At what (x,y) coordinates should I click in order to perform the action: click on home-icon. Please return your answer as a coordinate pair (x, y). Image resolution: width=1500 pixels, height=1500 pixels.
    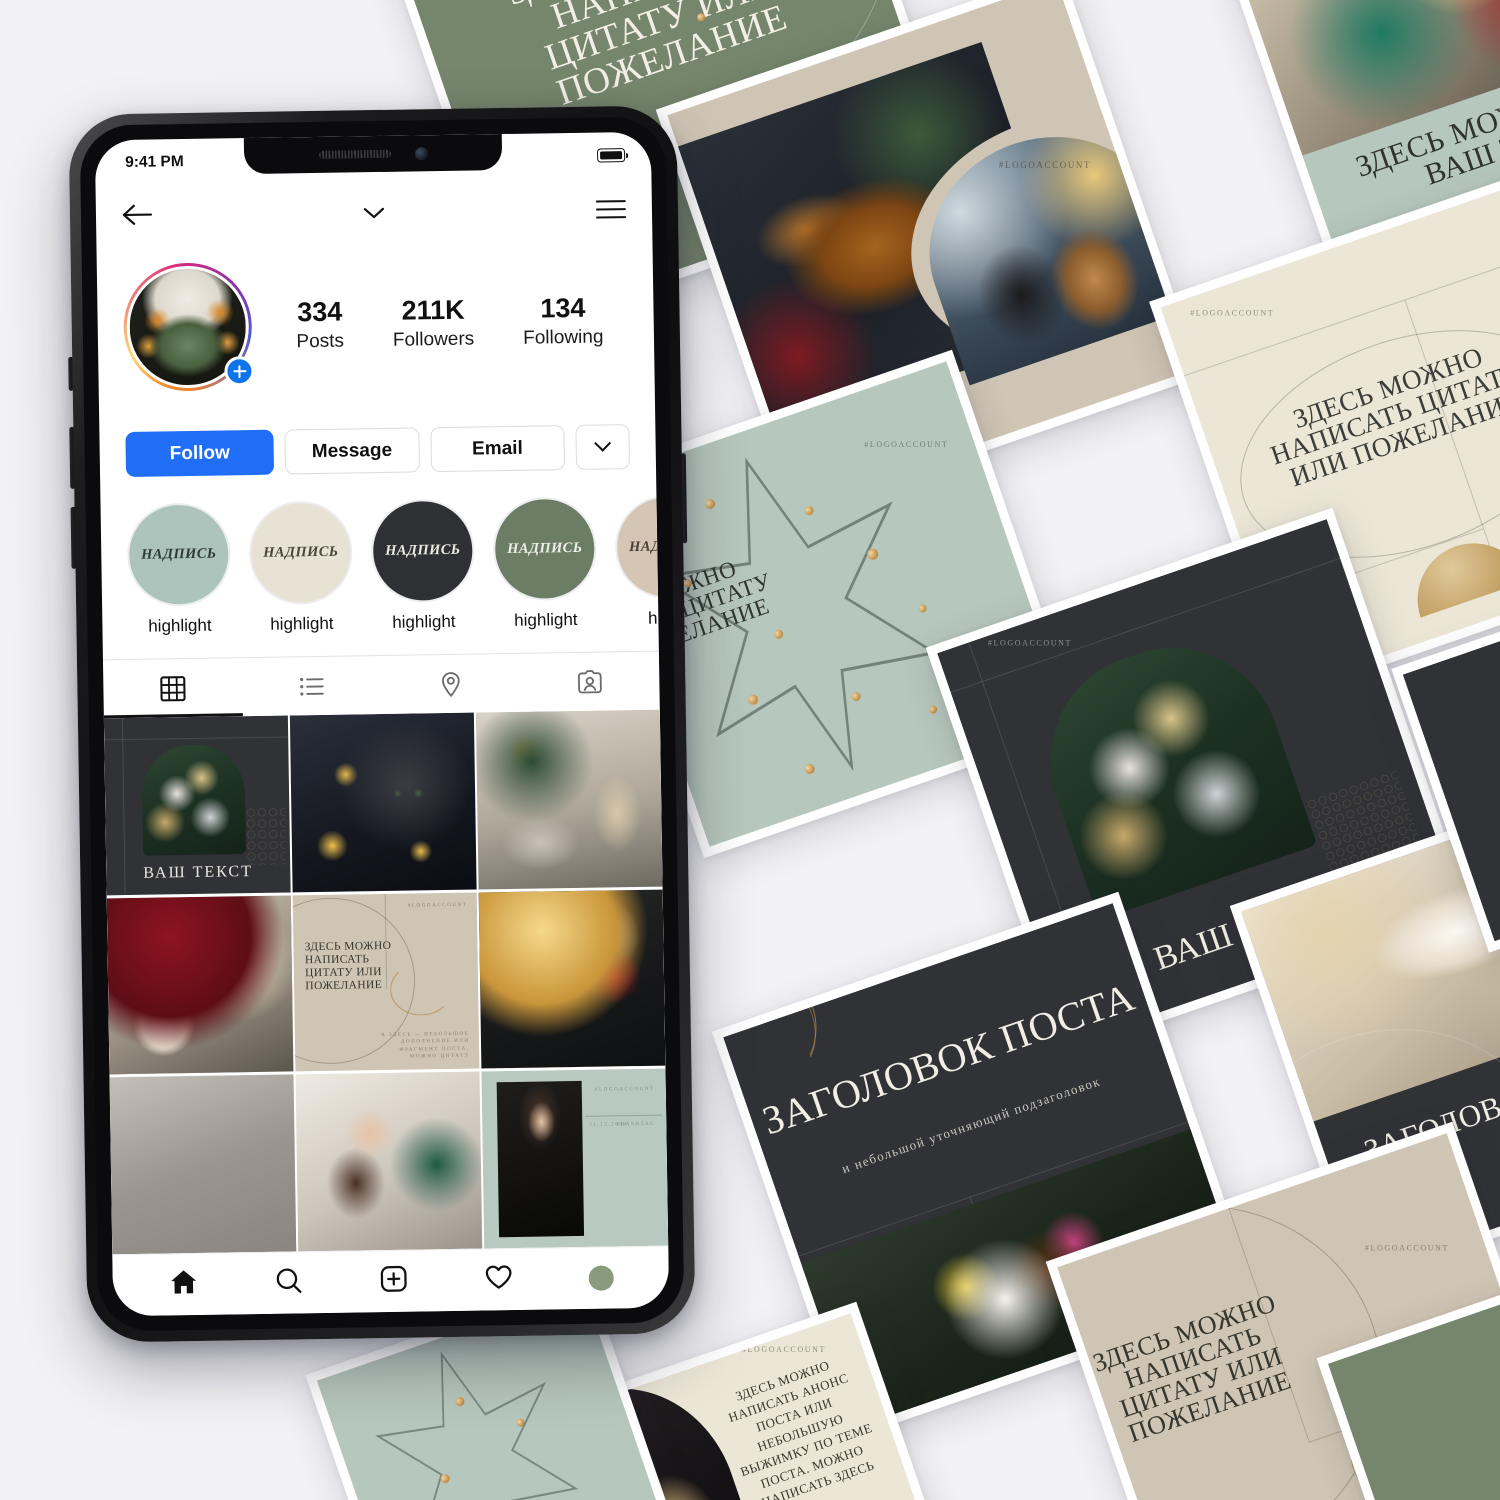
    Looking at the image, I should click on (183, 1282).